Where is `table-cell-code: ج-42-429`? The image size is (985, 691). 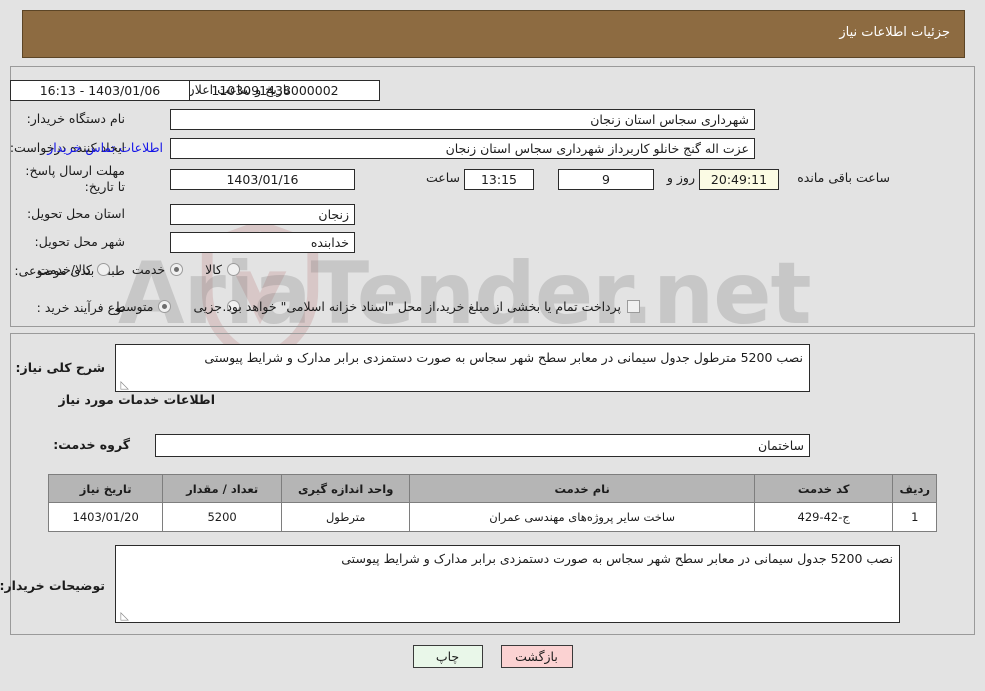
table-cell-code: ج-42-429 is located at coordinates (823, 517).